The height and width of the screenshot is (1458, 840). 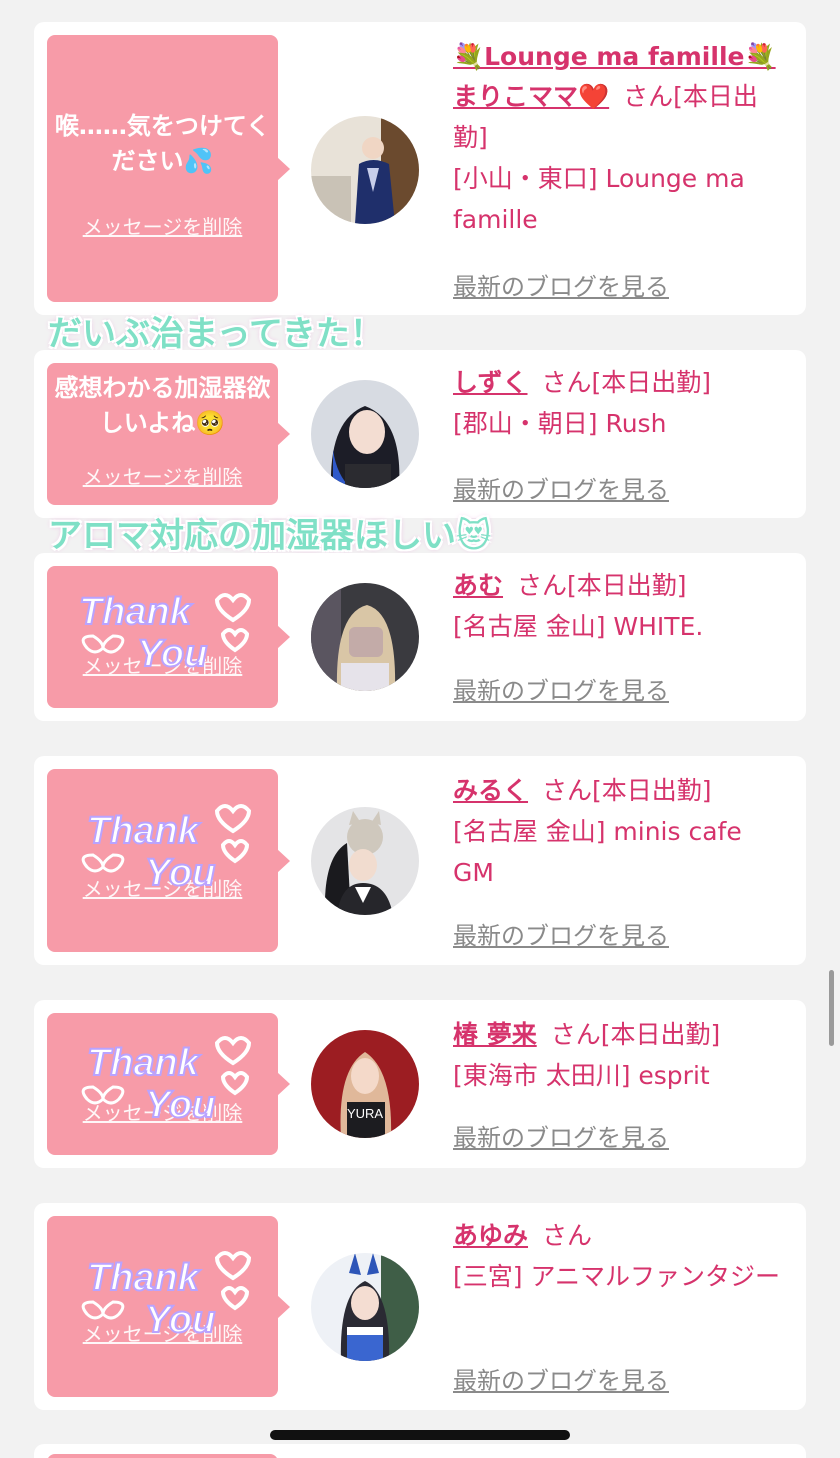 What do you see at coordinates (597, 852) in the screenshot?
I see `shop-location: [名古屋 金山] minis cafe GM` at bounding box center [597, 852].